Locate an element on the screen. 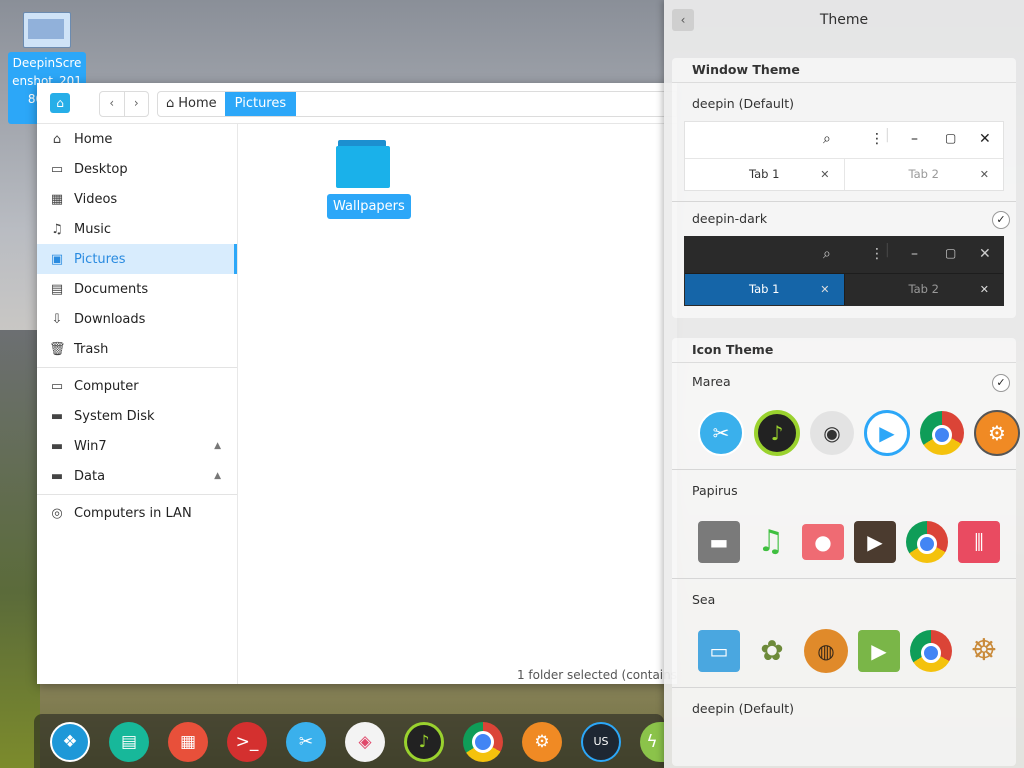 The height and width of the screenshot is (768, 1024). sidebar-item-label: Data is located at coordinates (90, 476).